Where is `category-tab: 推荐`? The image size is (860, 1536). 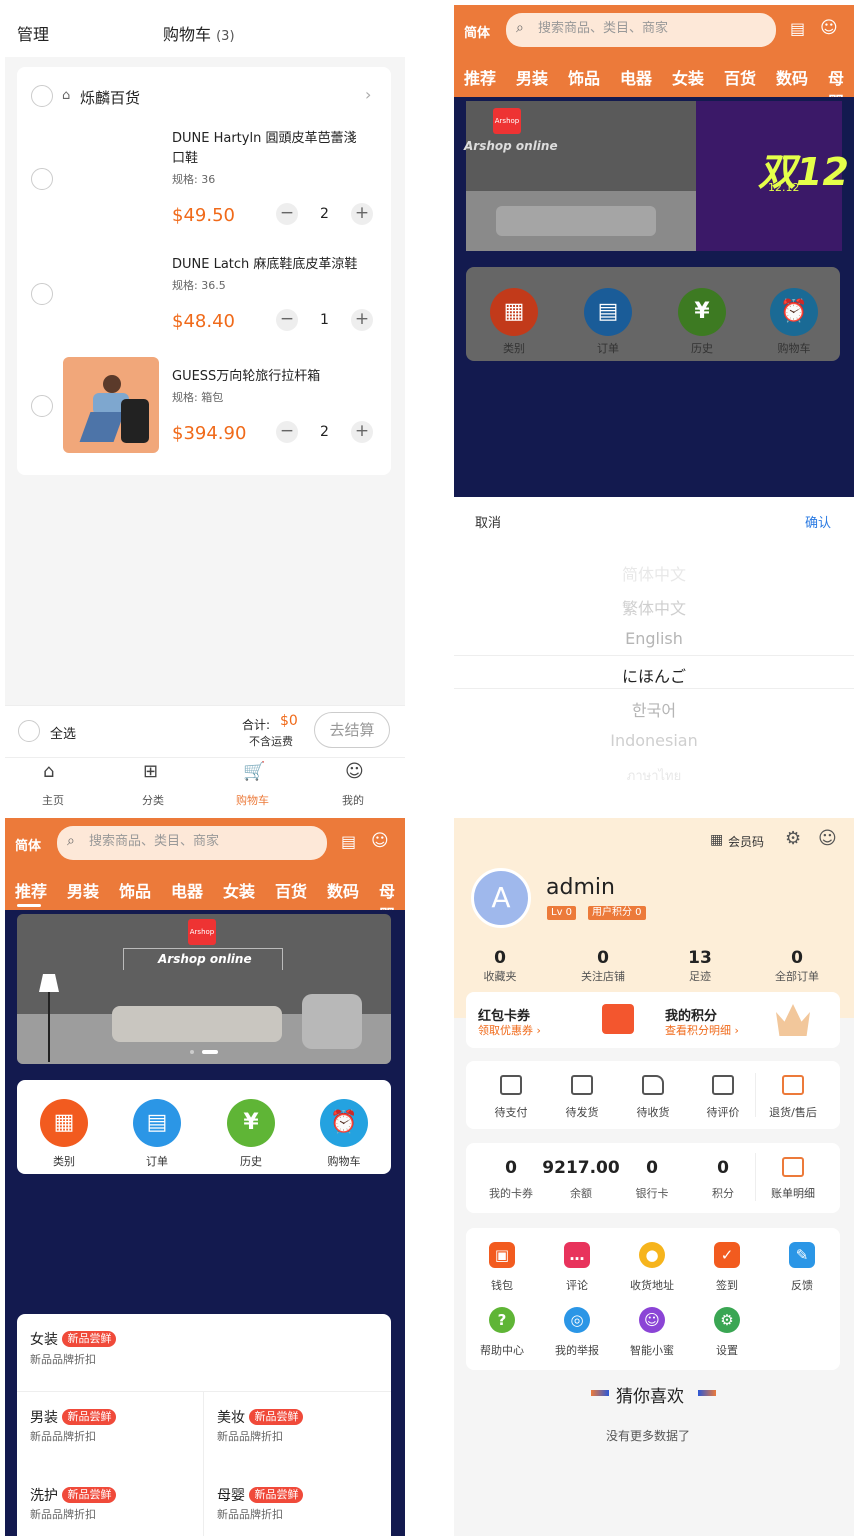 category-tab: 推荐 is located at coordinates (31, 890).